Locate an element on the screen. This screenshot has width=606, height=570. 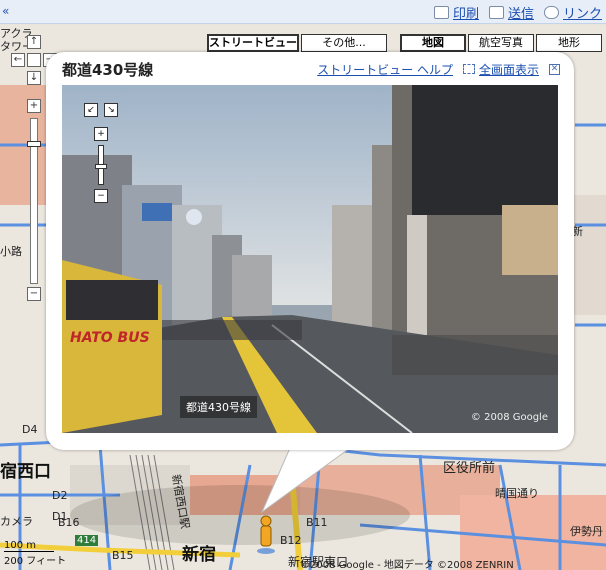
map-label-b15: B15 is located at coordinates (123, 555).